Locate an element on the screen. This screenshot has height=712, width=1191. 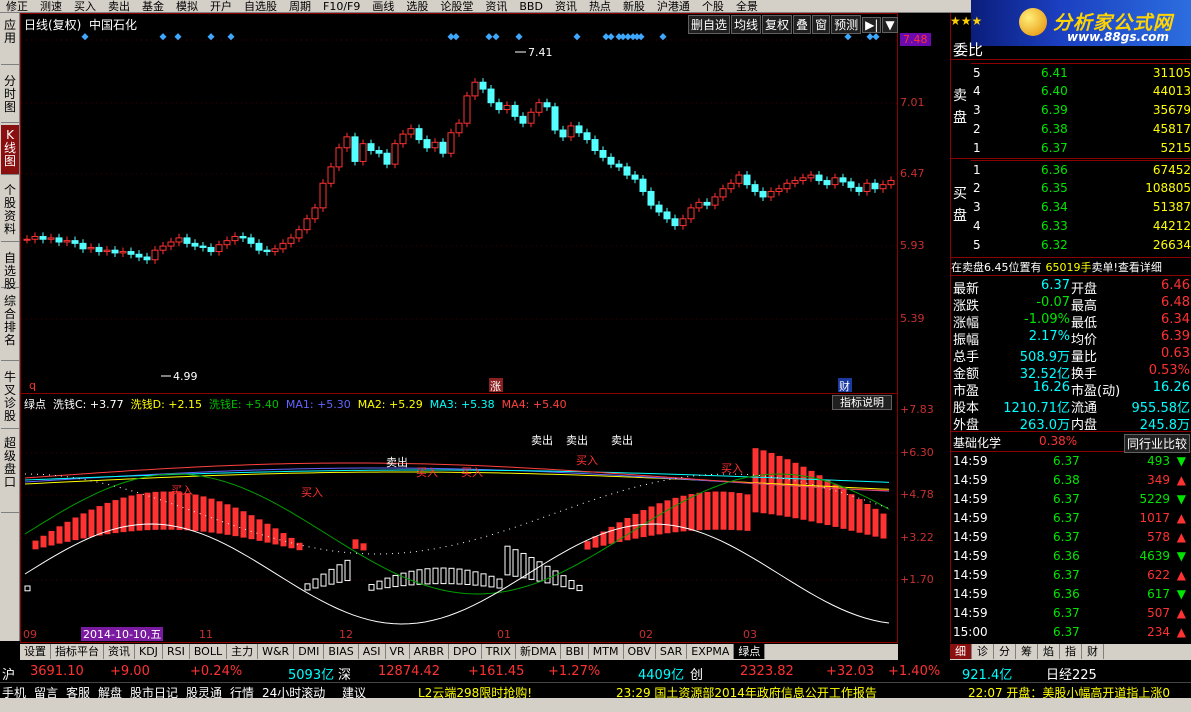
indicator-tab: ASI is located at coordinates (372, 651).